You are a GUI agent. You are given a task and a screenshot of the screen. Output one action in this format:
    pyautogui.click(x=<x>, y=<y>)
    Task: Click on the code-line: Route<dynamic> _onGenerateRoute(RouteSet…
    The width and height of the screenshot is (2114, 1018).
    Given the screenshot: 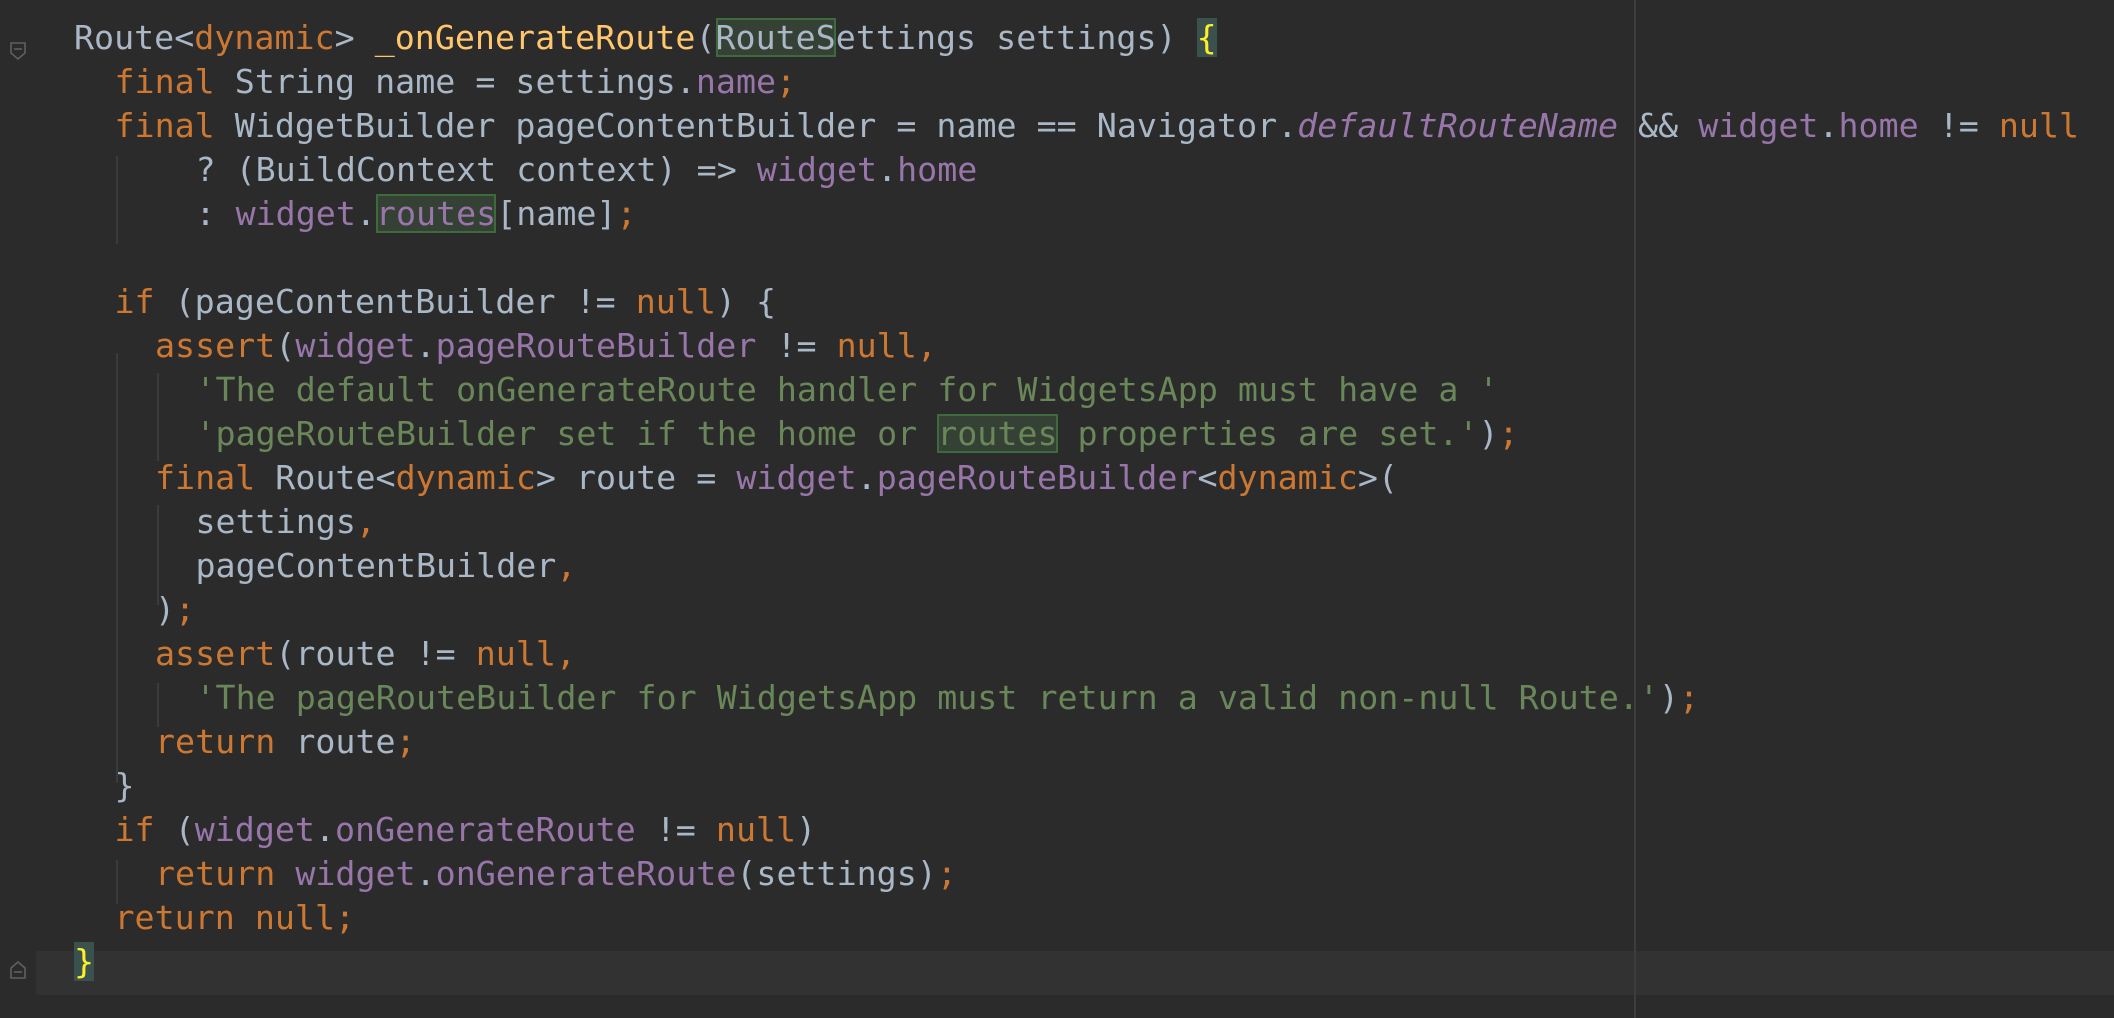 What is the action you would take?
    pyautogui.click(x=645, y=38)
    